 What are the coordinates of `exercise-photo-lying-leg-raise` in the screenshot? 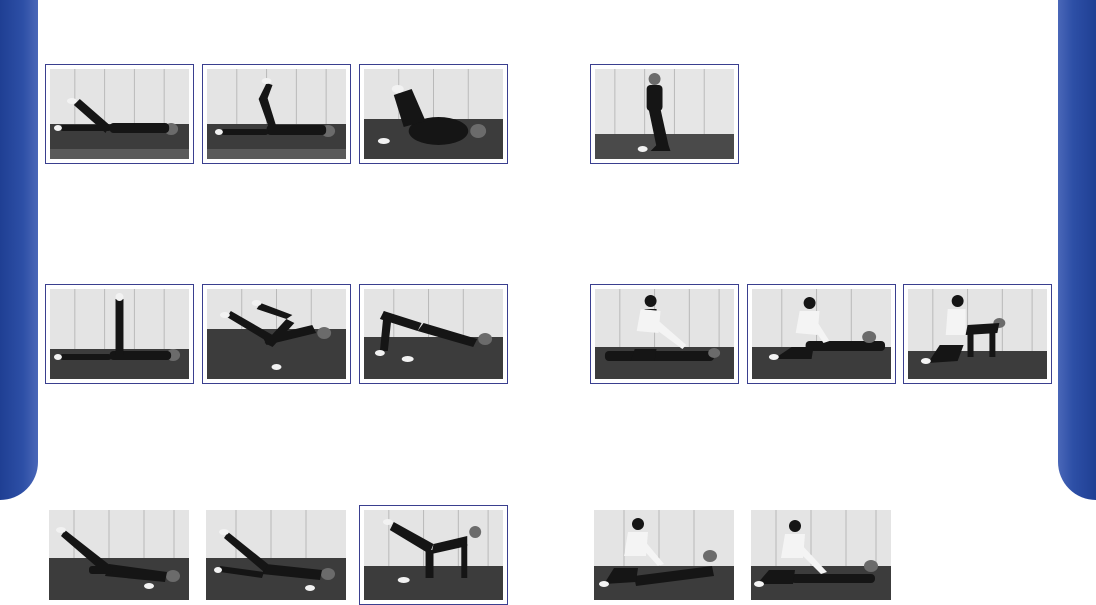 It's located at (119, 114).